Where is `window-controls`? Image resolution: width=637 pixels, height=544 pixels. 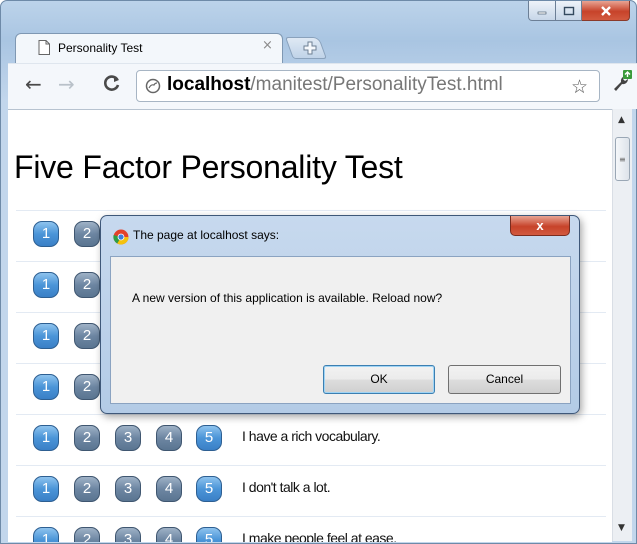
window-controls is located at coordinates (579, 11).